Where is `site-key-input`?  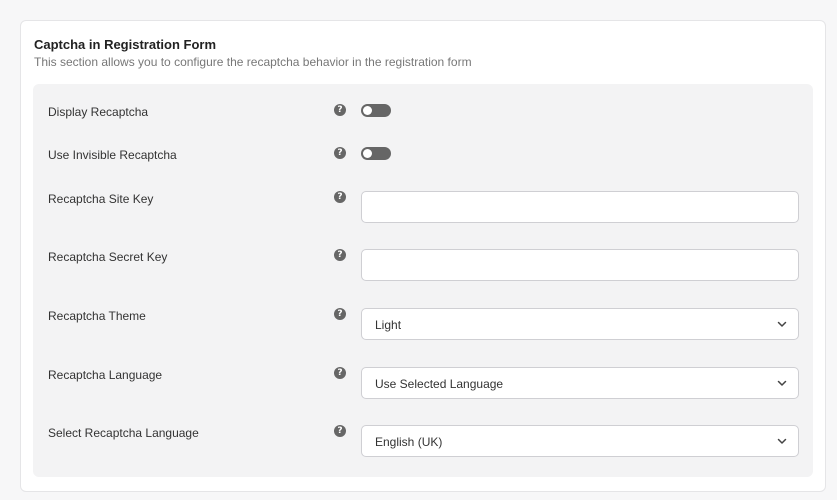
site-key-input is located at coordinates (580, 207).